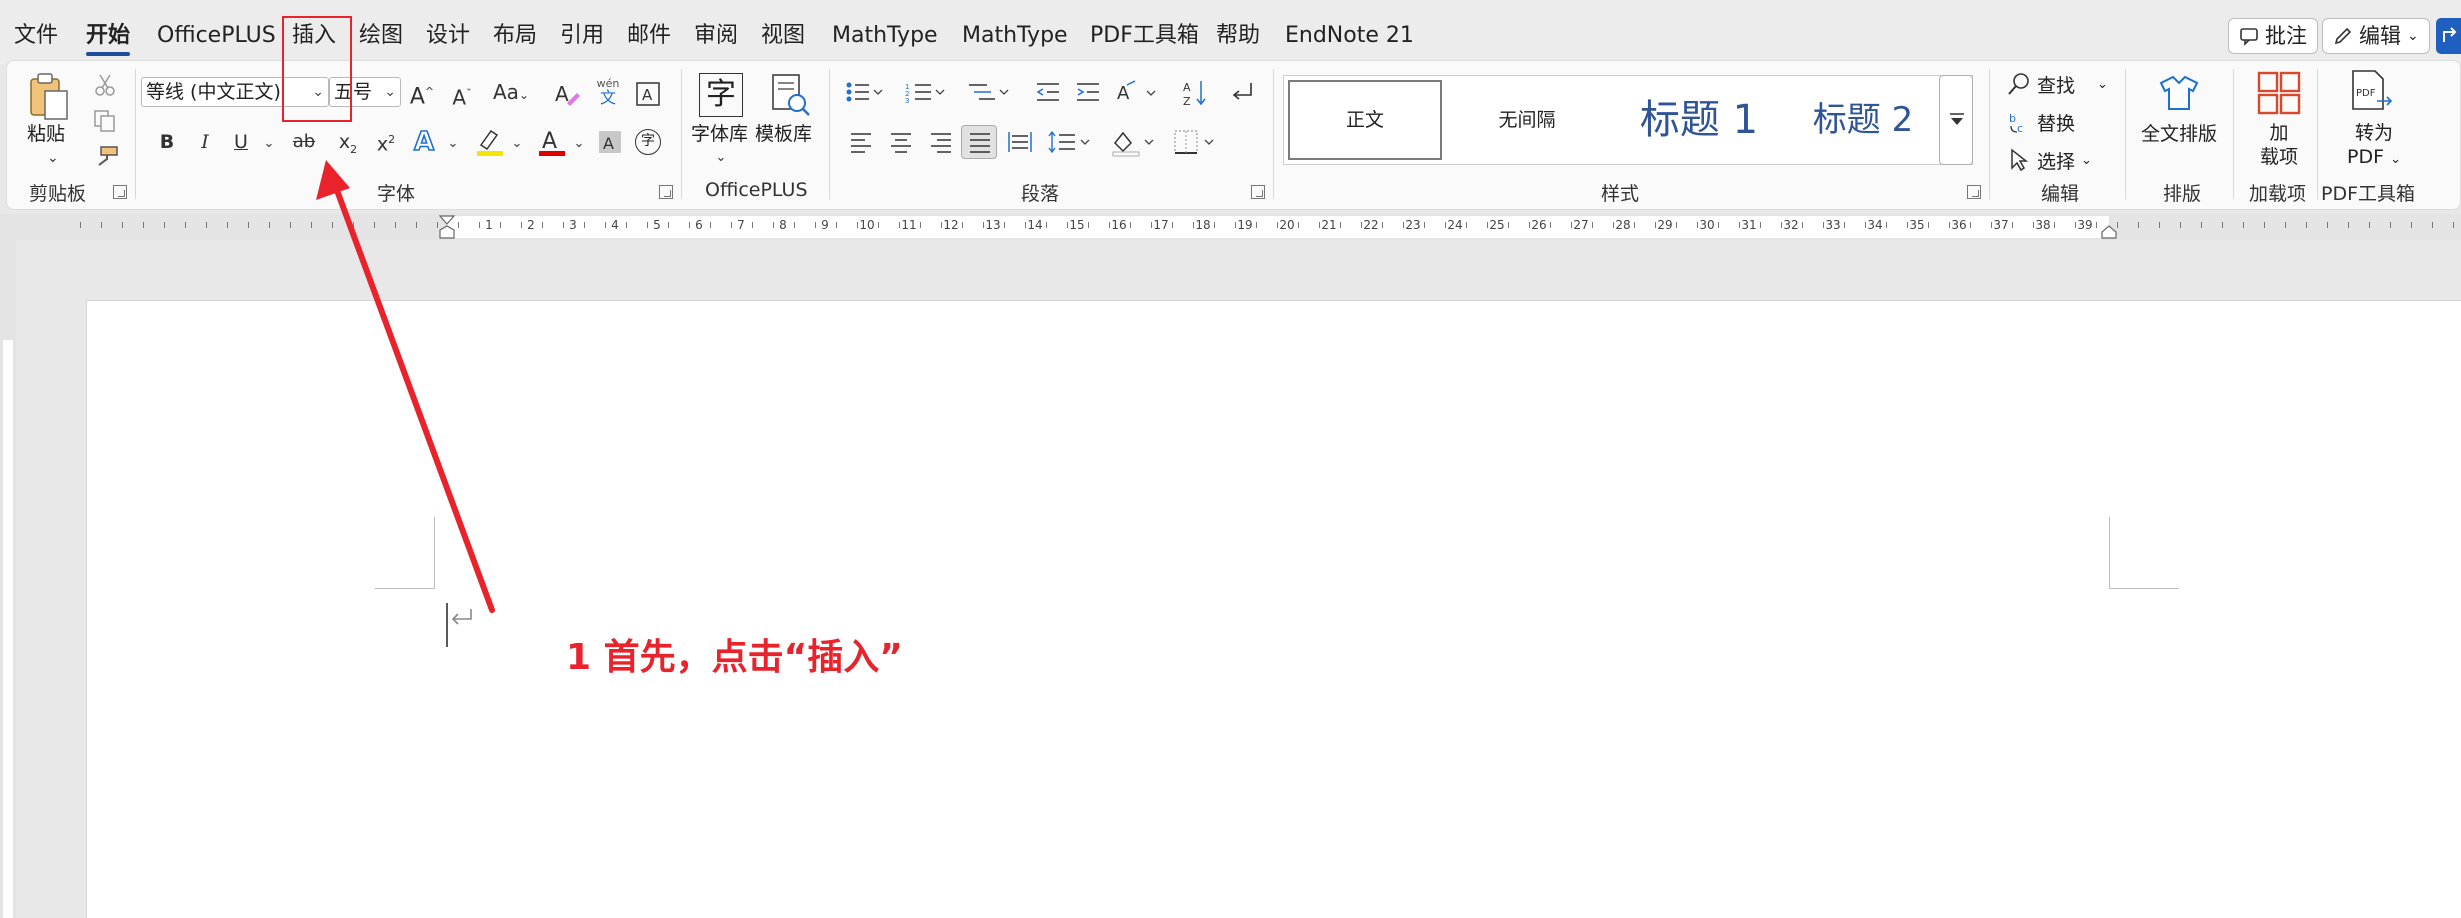 Image resolution: width=2461 pixels, height=918 pixels. I want to click on annotation-arrow, so click(405, 386).